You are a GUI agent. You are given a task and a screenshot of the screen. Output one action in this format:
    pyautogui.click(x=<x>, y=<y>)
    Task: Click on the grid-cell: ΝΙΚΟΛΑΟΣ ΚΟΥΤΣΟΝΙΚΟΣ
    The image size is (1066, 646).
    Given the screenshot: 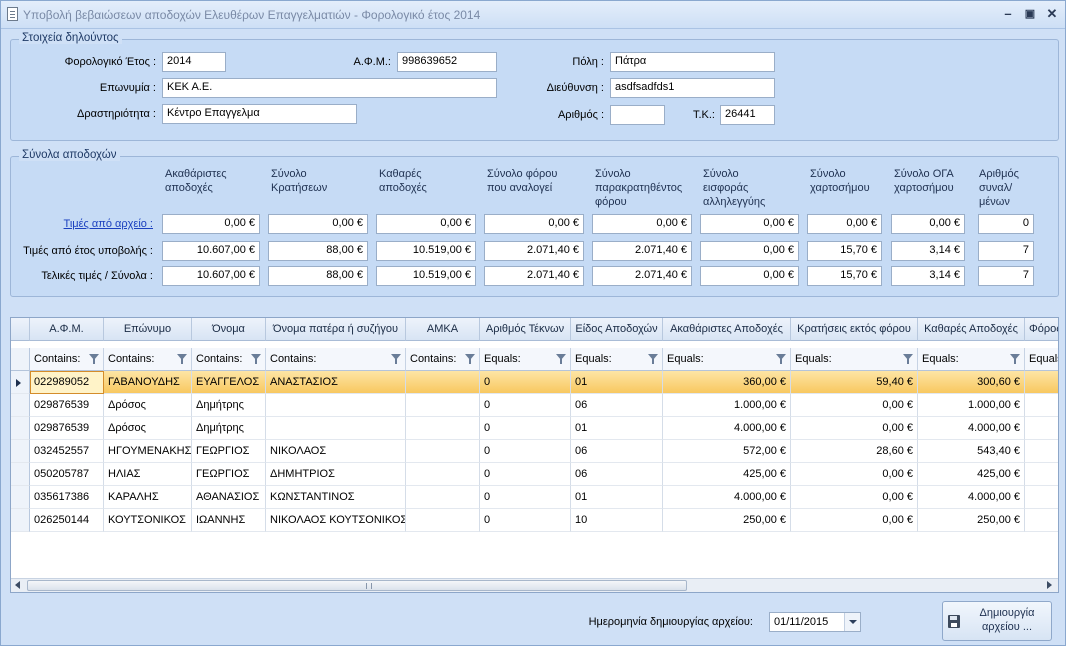 What is the action you would take?
    pyautogui.click(x=336, y=520)
    